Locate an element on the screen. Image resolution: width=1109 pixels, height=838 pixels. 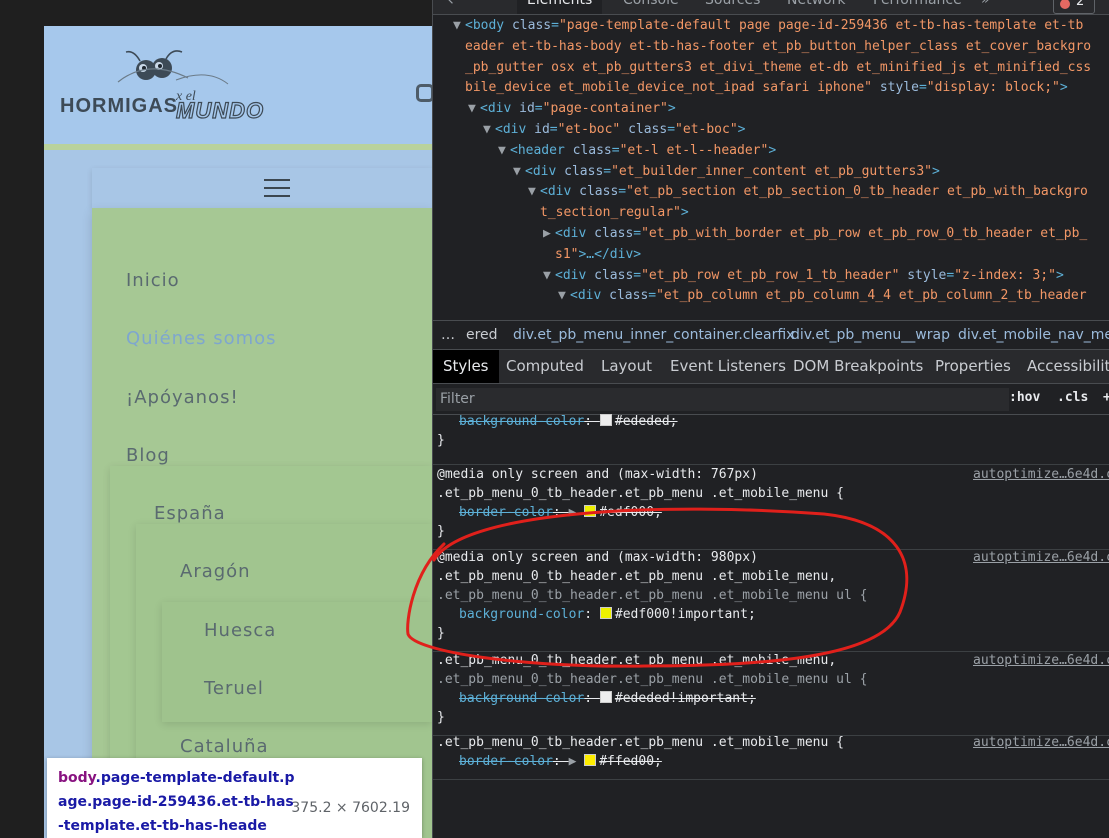
error-icon is located at coordinates (1065, 4).